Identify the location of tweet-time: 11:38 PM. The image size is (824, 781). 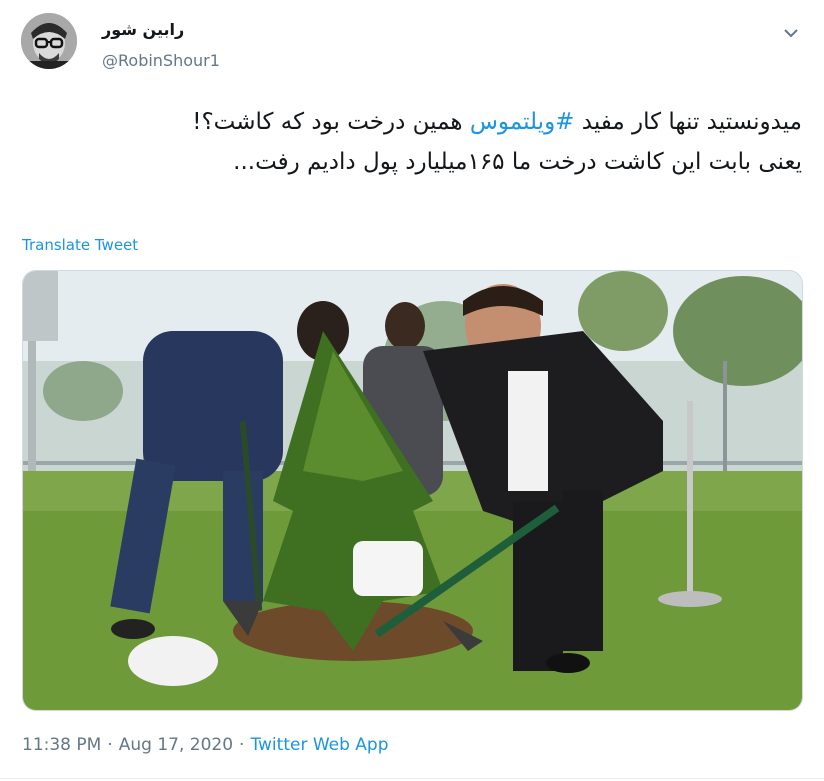
(61, 745).